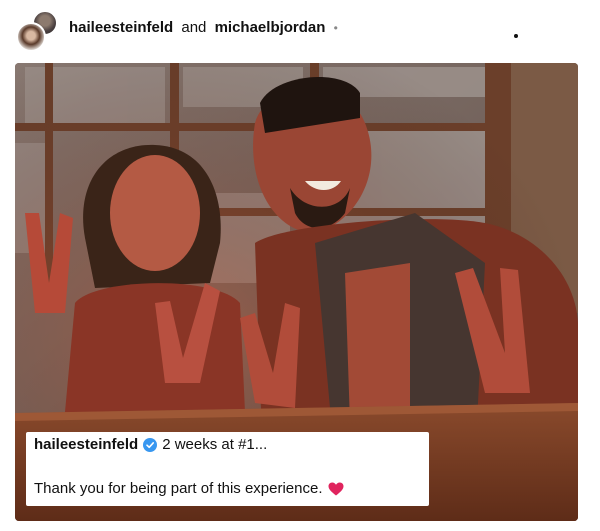 The image size is (600, 531). I want to click on post-header: haileesteinfeld and michaelbjordan •, so click(300, 29).